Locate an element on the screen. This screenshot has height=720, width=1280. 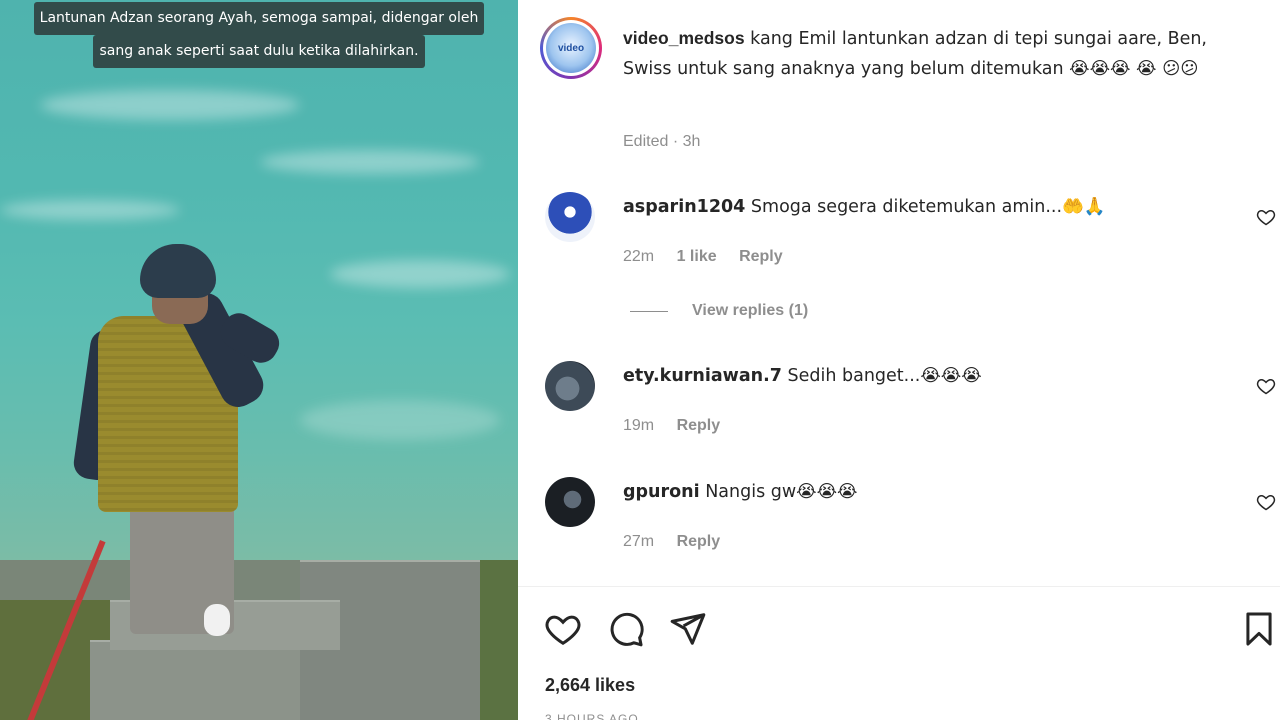
view-replies-button: View replies (1) is located at coordinates (719, 311).